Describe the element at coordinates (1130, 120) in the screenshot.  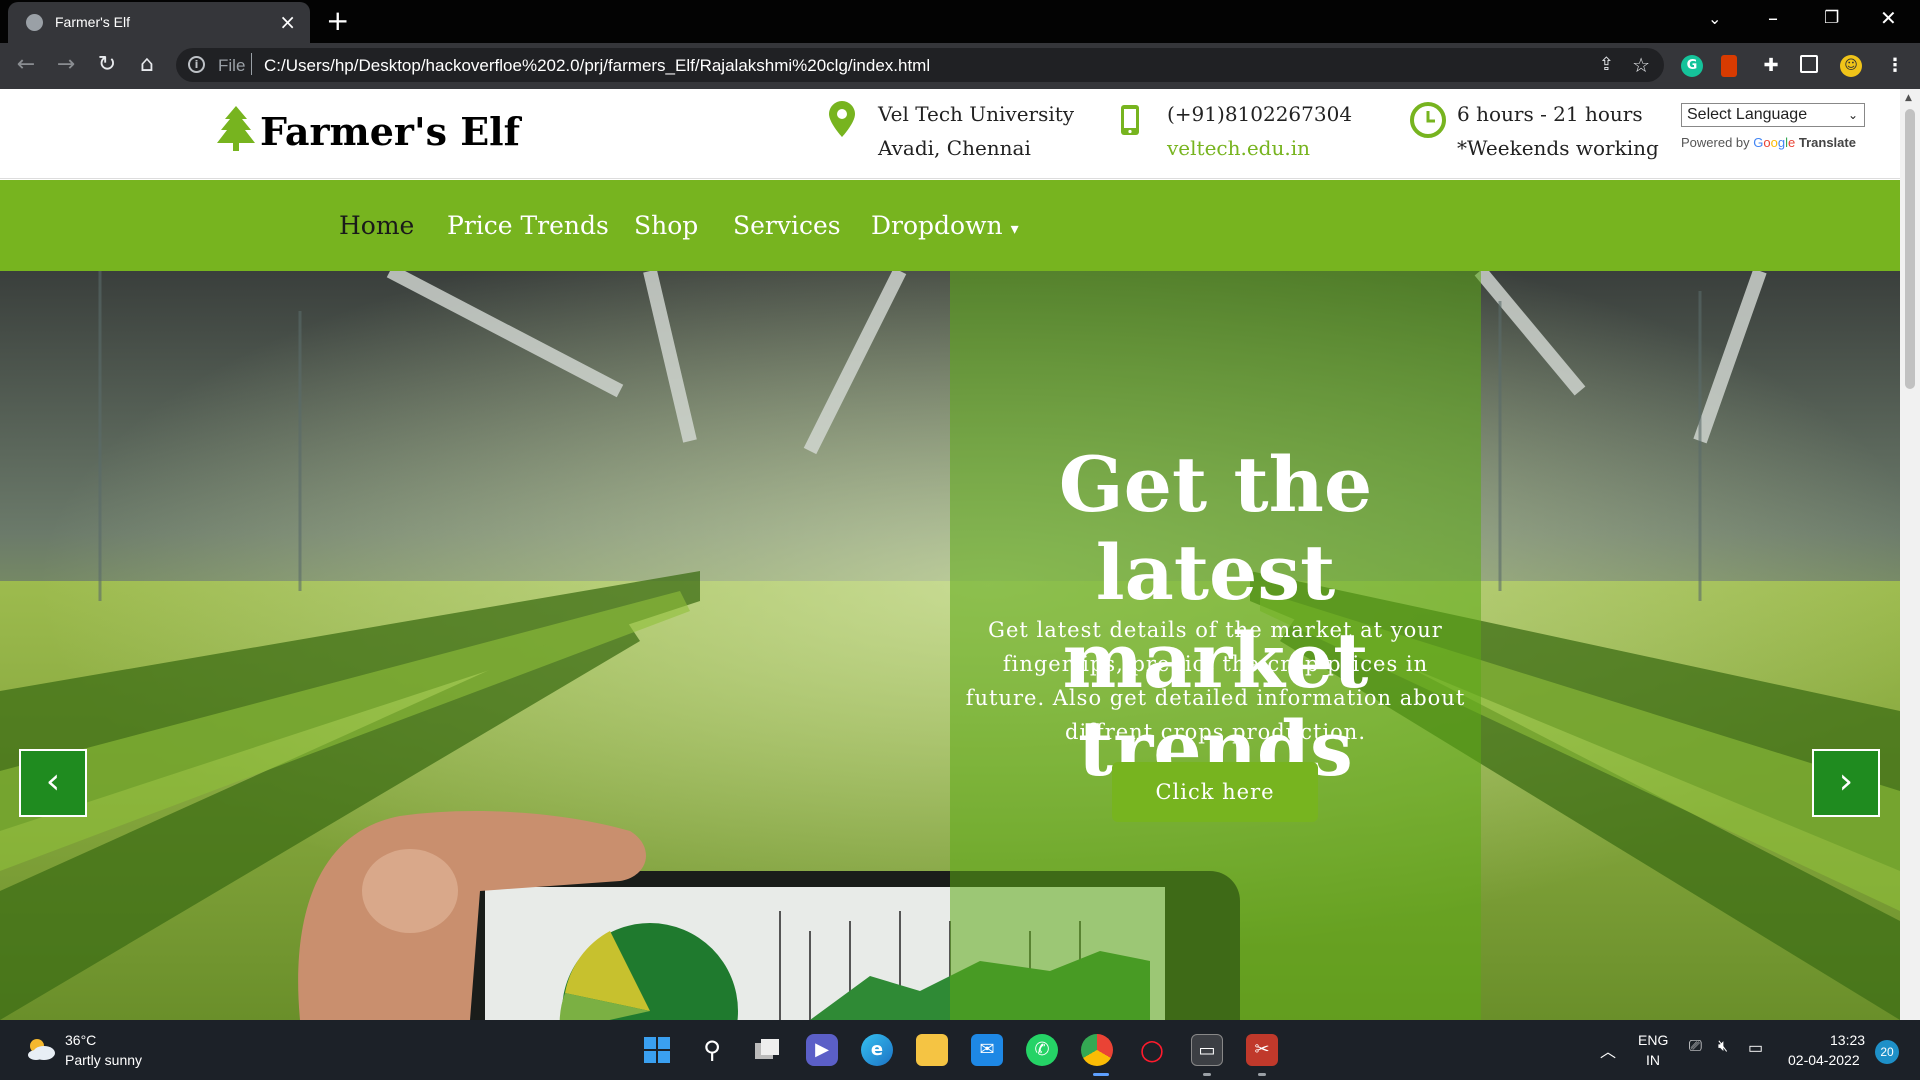
I see `mobile-phone-icon` at that location.